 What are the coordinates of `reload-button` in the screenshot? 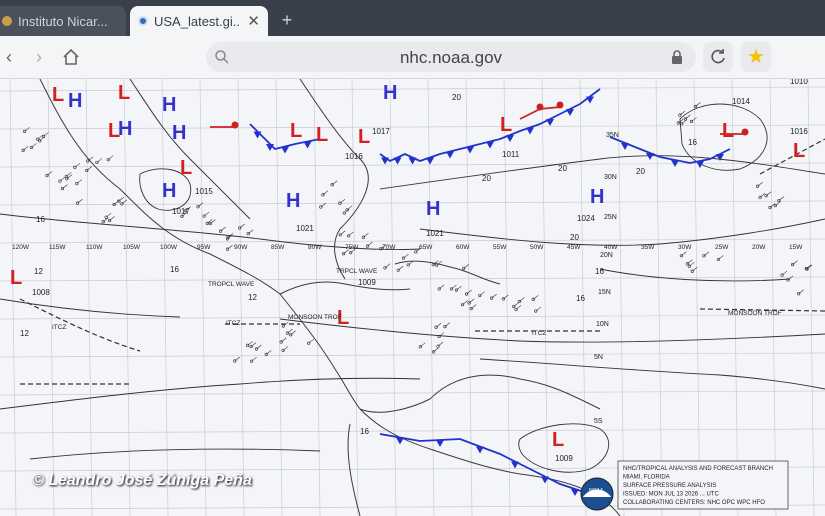 It's located at (718, 57).